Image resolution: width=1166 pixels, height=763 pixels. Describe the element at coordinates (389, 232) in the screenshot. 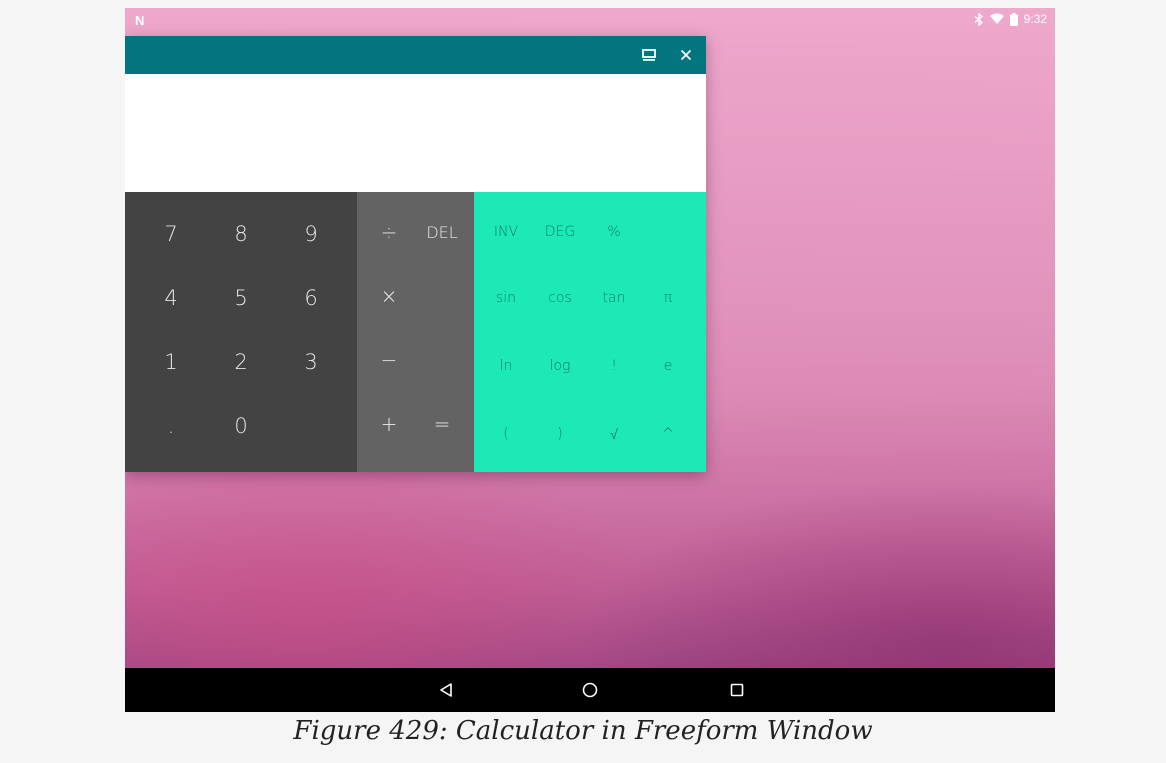

I see `key-divide: ÷` at that location.